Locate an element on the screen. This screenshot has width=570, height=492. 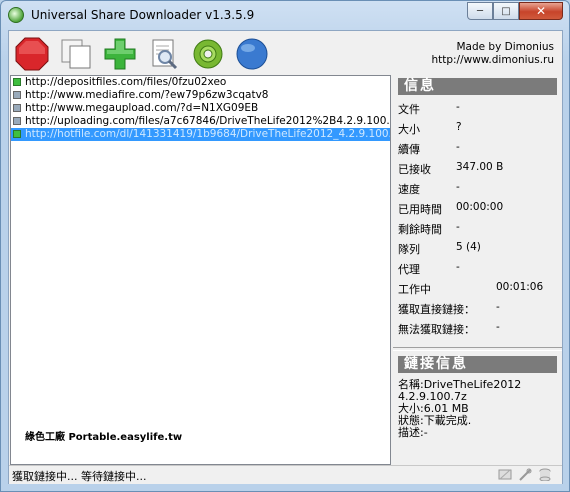
watermark: 綠色工廠 Portable.easylife.tw is located at coordinates (104, 437).